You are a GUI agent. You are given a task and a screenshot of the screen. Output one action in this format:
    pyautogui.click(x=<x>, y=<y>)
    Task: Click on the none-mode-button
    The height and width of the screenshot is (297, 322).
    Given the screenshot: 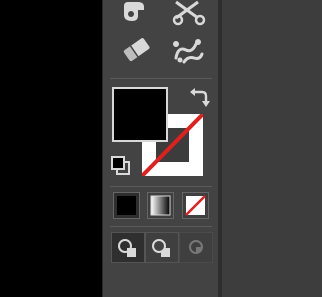 What is the action you would take?
    pyautogui.click(x=195, y=205)
    